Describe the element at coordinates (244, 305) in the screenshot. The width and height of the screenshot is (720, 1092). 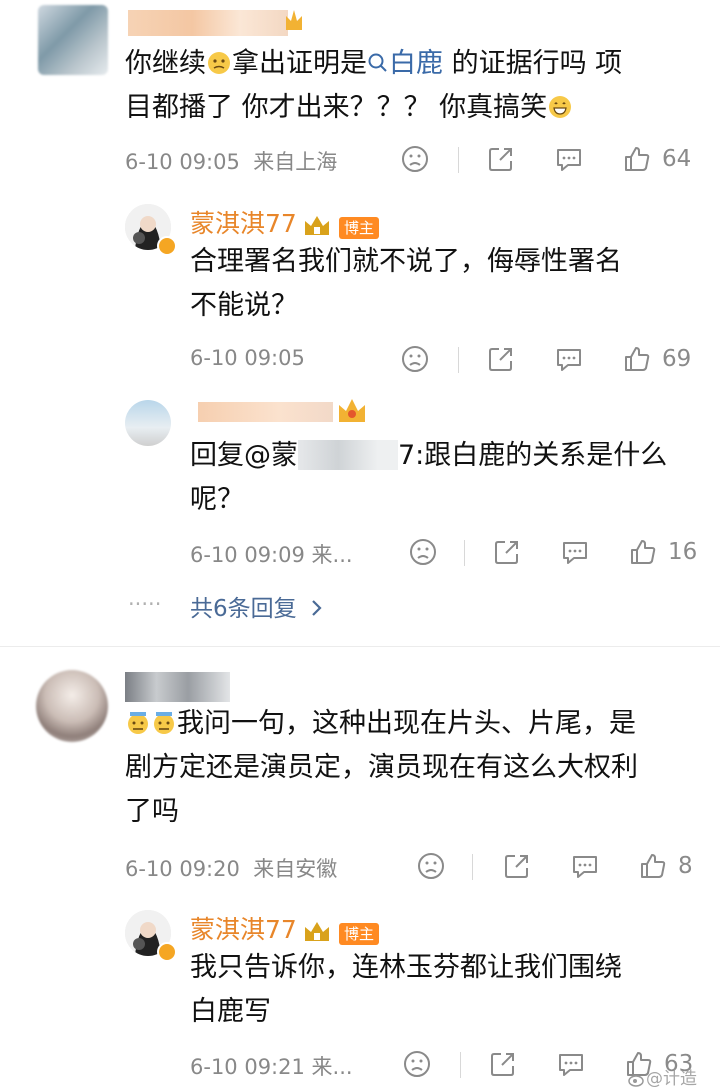
I see `reply-text-line2: 不能说？` at that location.